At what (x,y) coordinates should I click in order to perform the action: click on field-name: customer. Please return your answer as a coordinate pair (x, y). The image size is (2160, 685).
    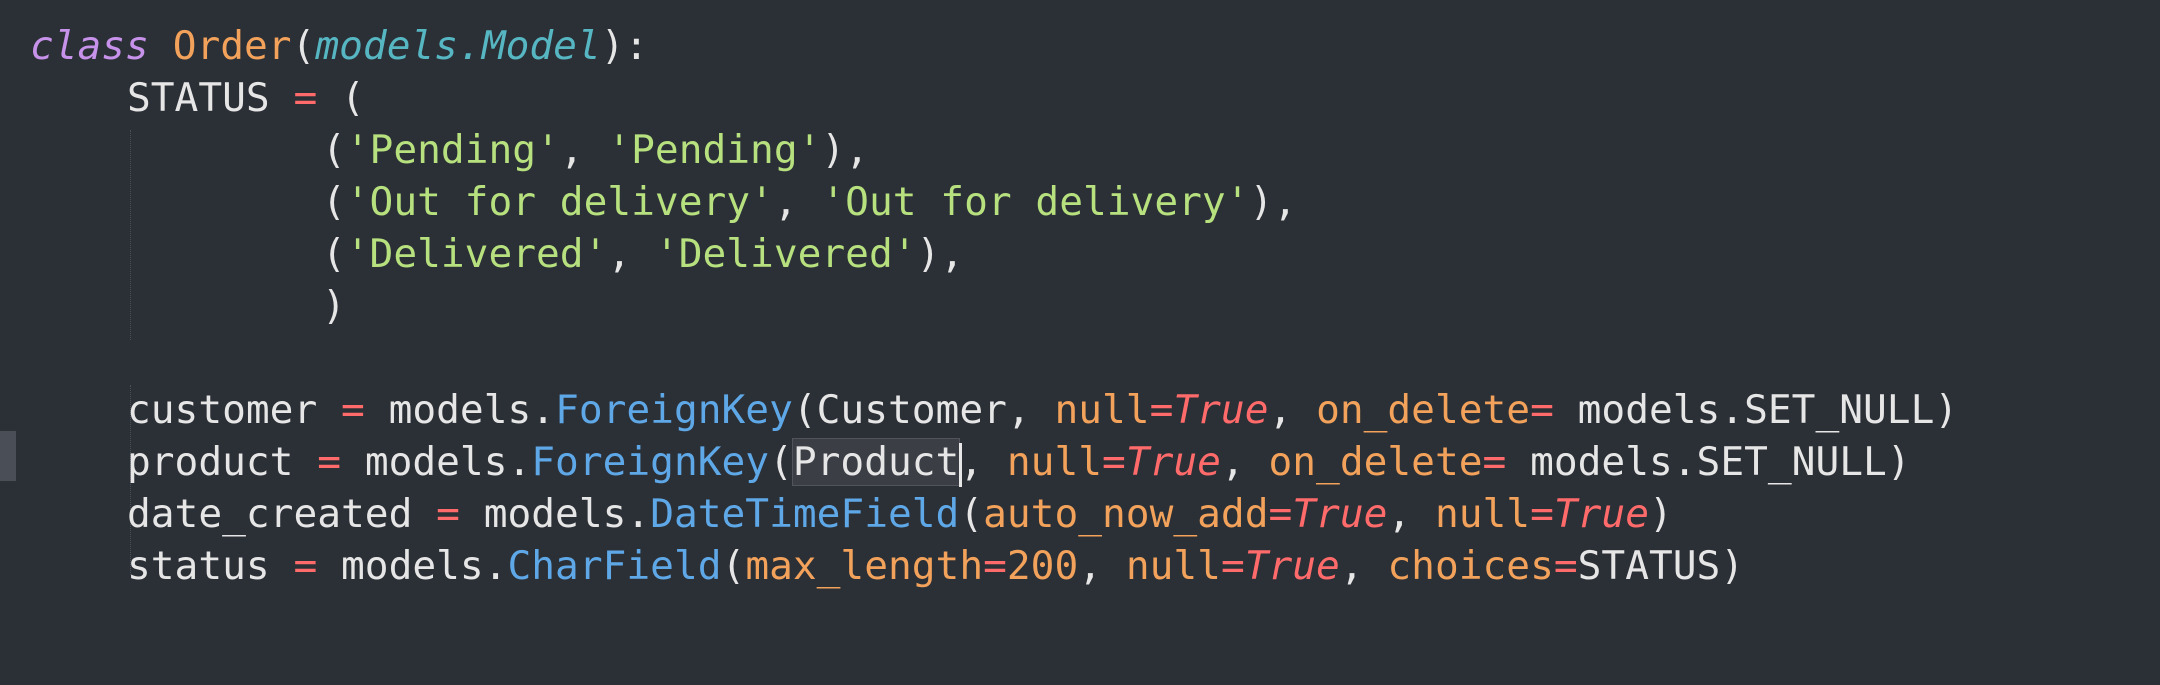
    Looking at the image, I should click on (222, 410).